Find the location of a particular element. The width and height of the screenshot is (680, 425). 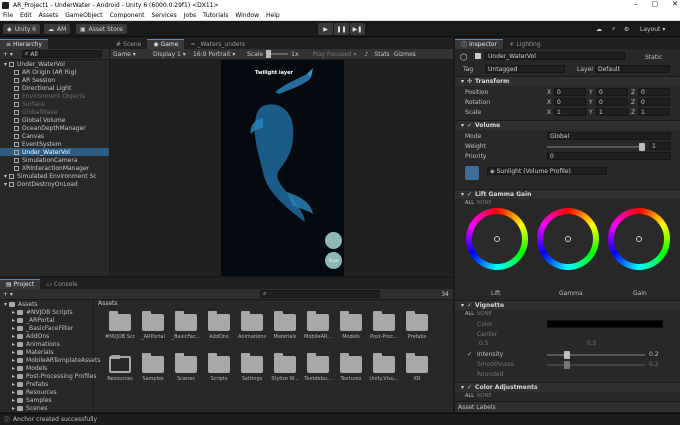

color-adj-none-button: NONE is located at coordinates (484, 396).